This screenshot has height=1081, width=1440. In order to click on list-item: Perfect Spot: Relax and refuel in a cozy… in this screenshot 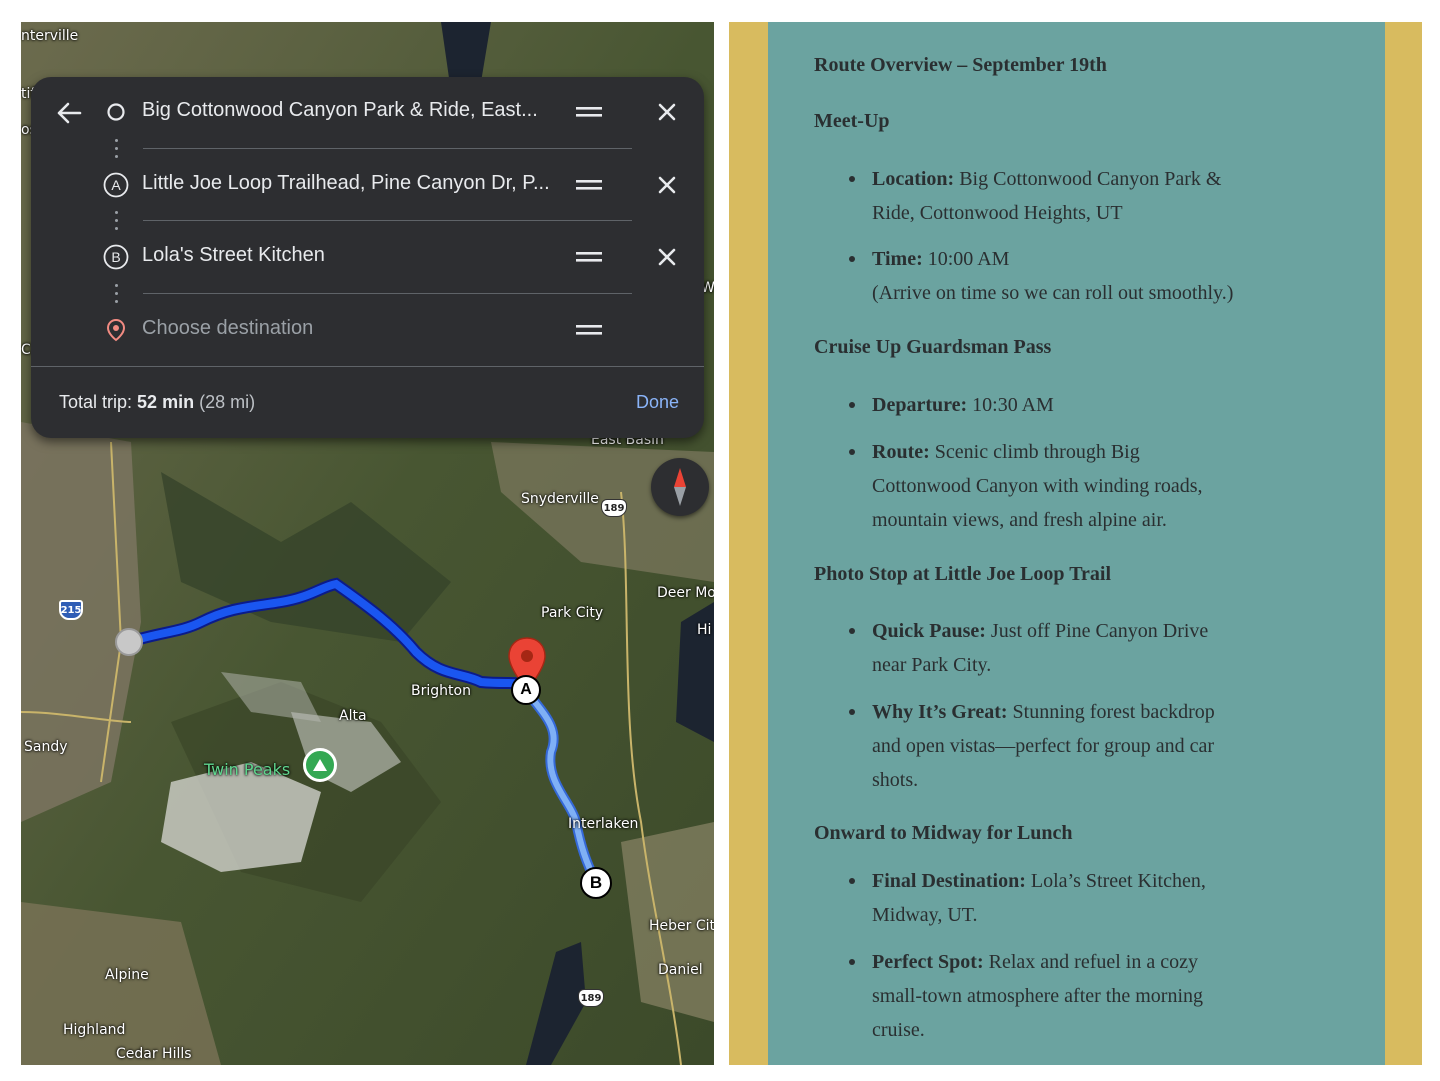, I will do `click(1038, 996)`.